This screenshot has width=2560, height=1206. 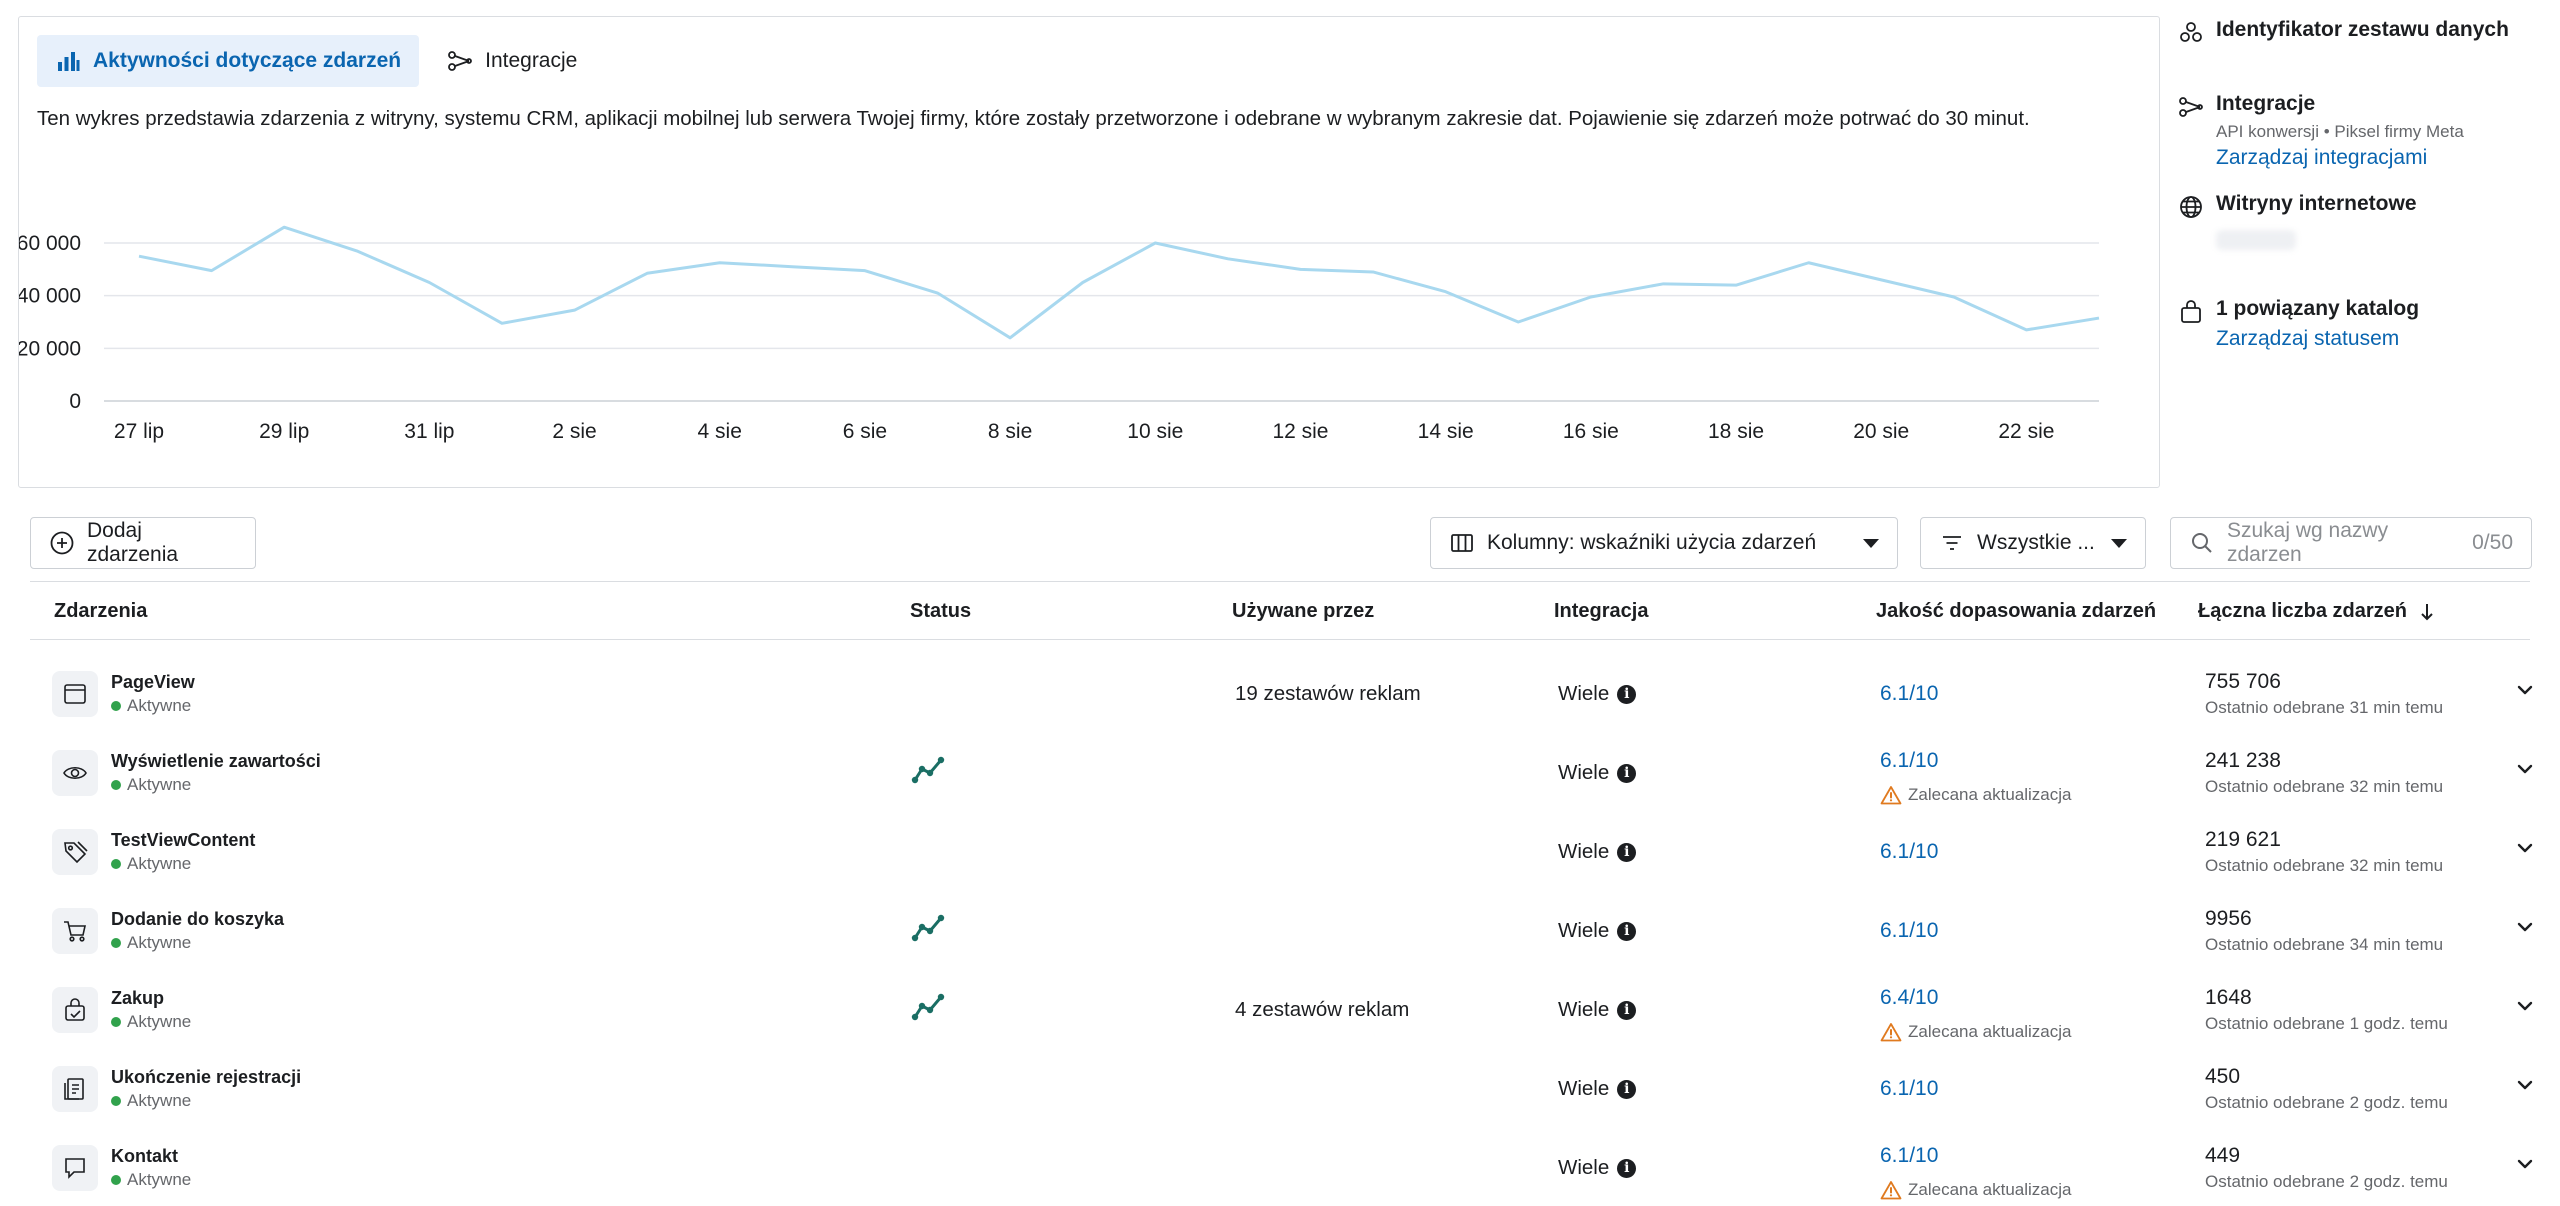 What do you see at coordinates (1322, 1009) in the screenshot?
I see `used-by-value: 4 zestawów reklam` at bounding box center [1322, 1009].